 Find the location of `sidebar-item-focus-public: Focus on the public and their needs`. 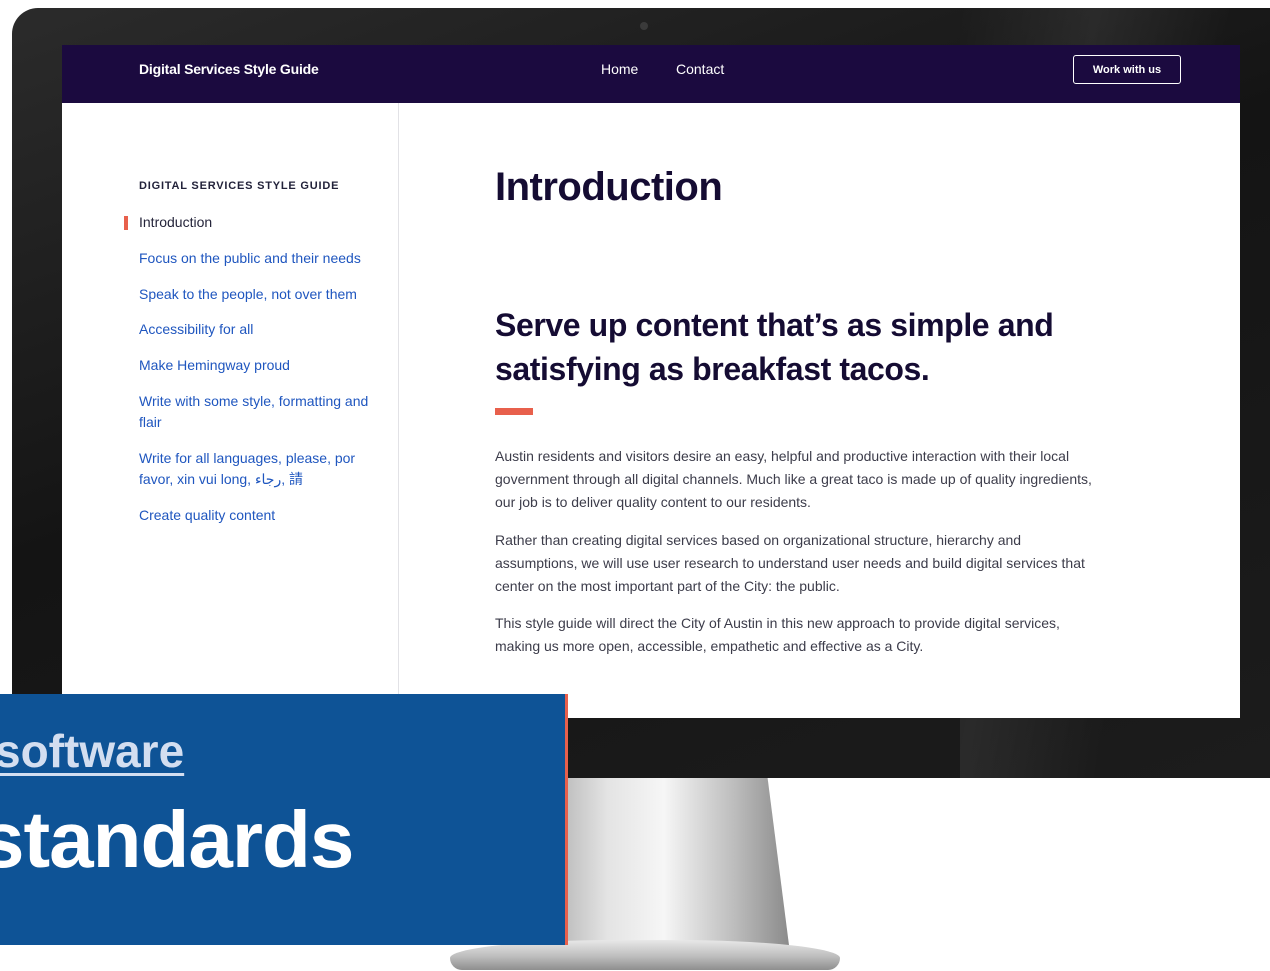

sidebar-item-focus-public: Focus on the public and their needs is located at coordinates (261, 258).